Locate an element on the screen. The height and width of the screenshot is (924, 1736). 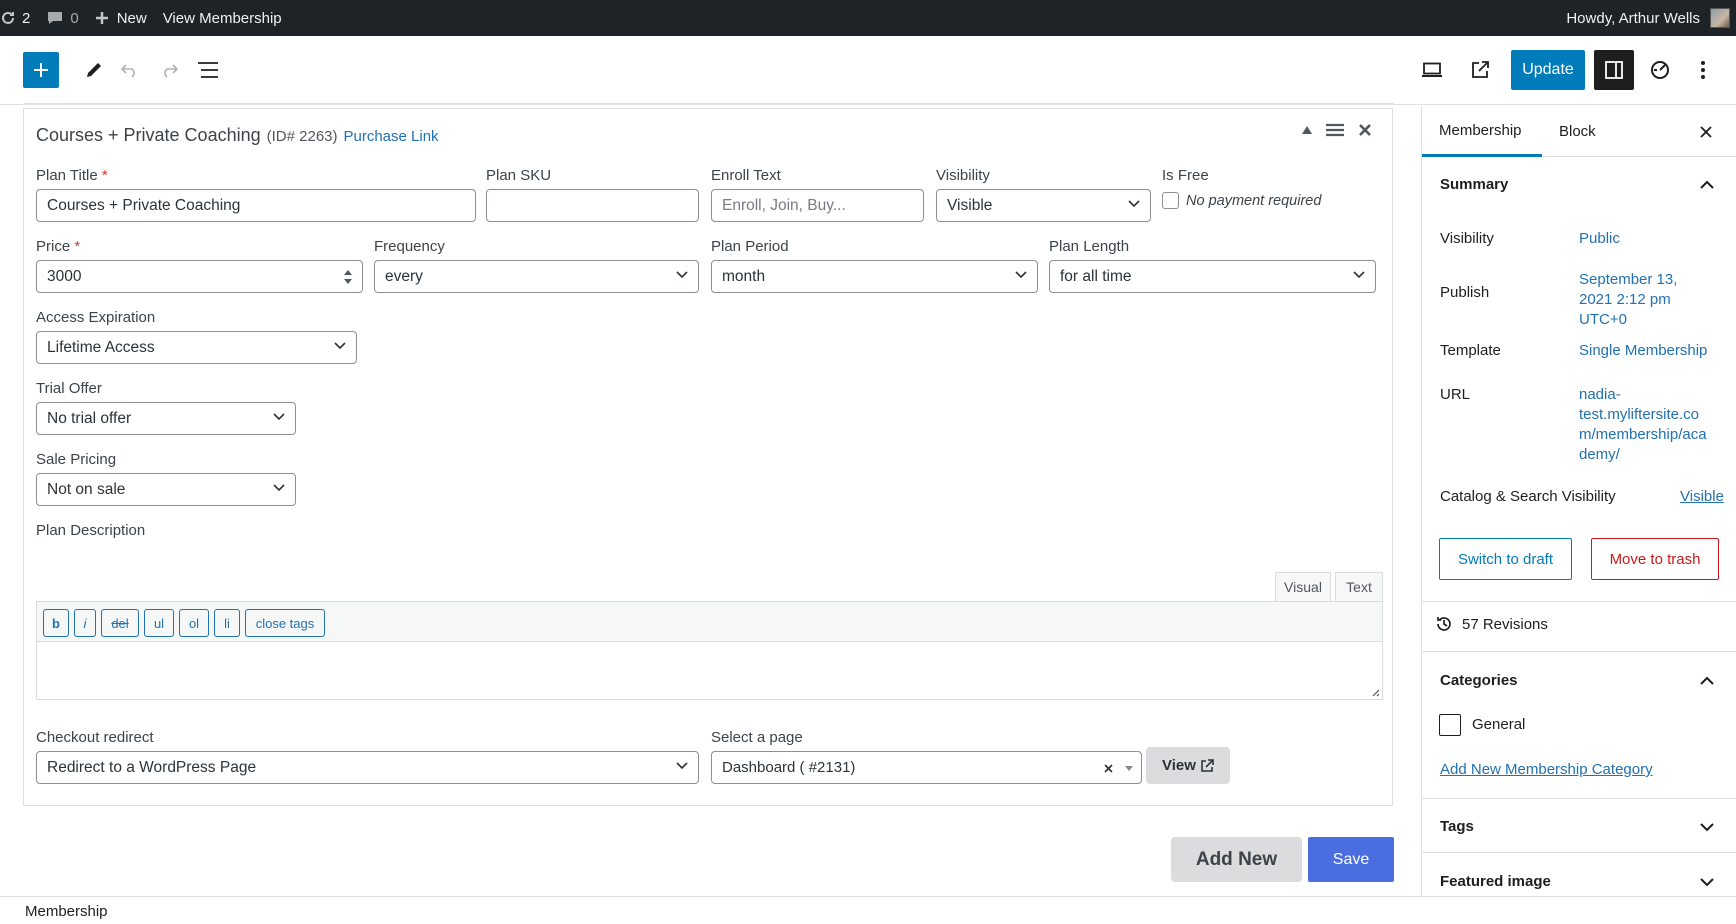
bold-button: b is located at coordinates (56, 623).